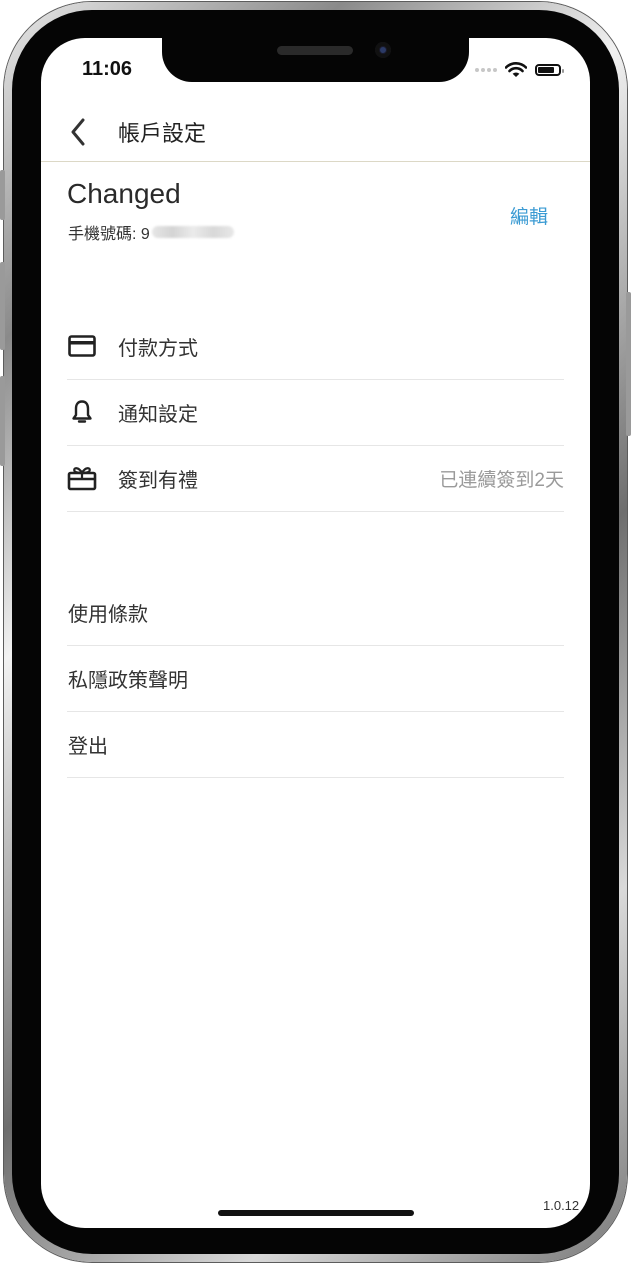  What do you see at coordinates (162, 133) in the screenshot?
I see `page-title: 帳戶設定` at bounding box center [162, 133].